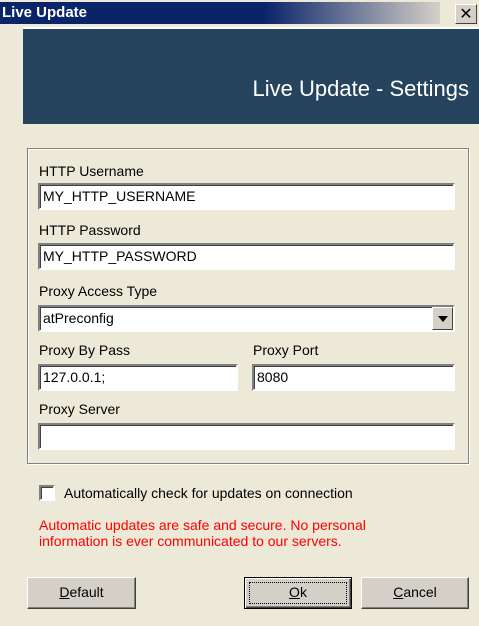 Image resolution: width=479 pixels, height=626 pixels. Describe the element at coordinates (251, 75) in the screenshot. I see `header-banner: Live Update - Settings` at that location.